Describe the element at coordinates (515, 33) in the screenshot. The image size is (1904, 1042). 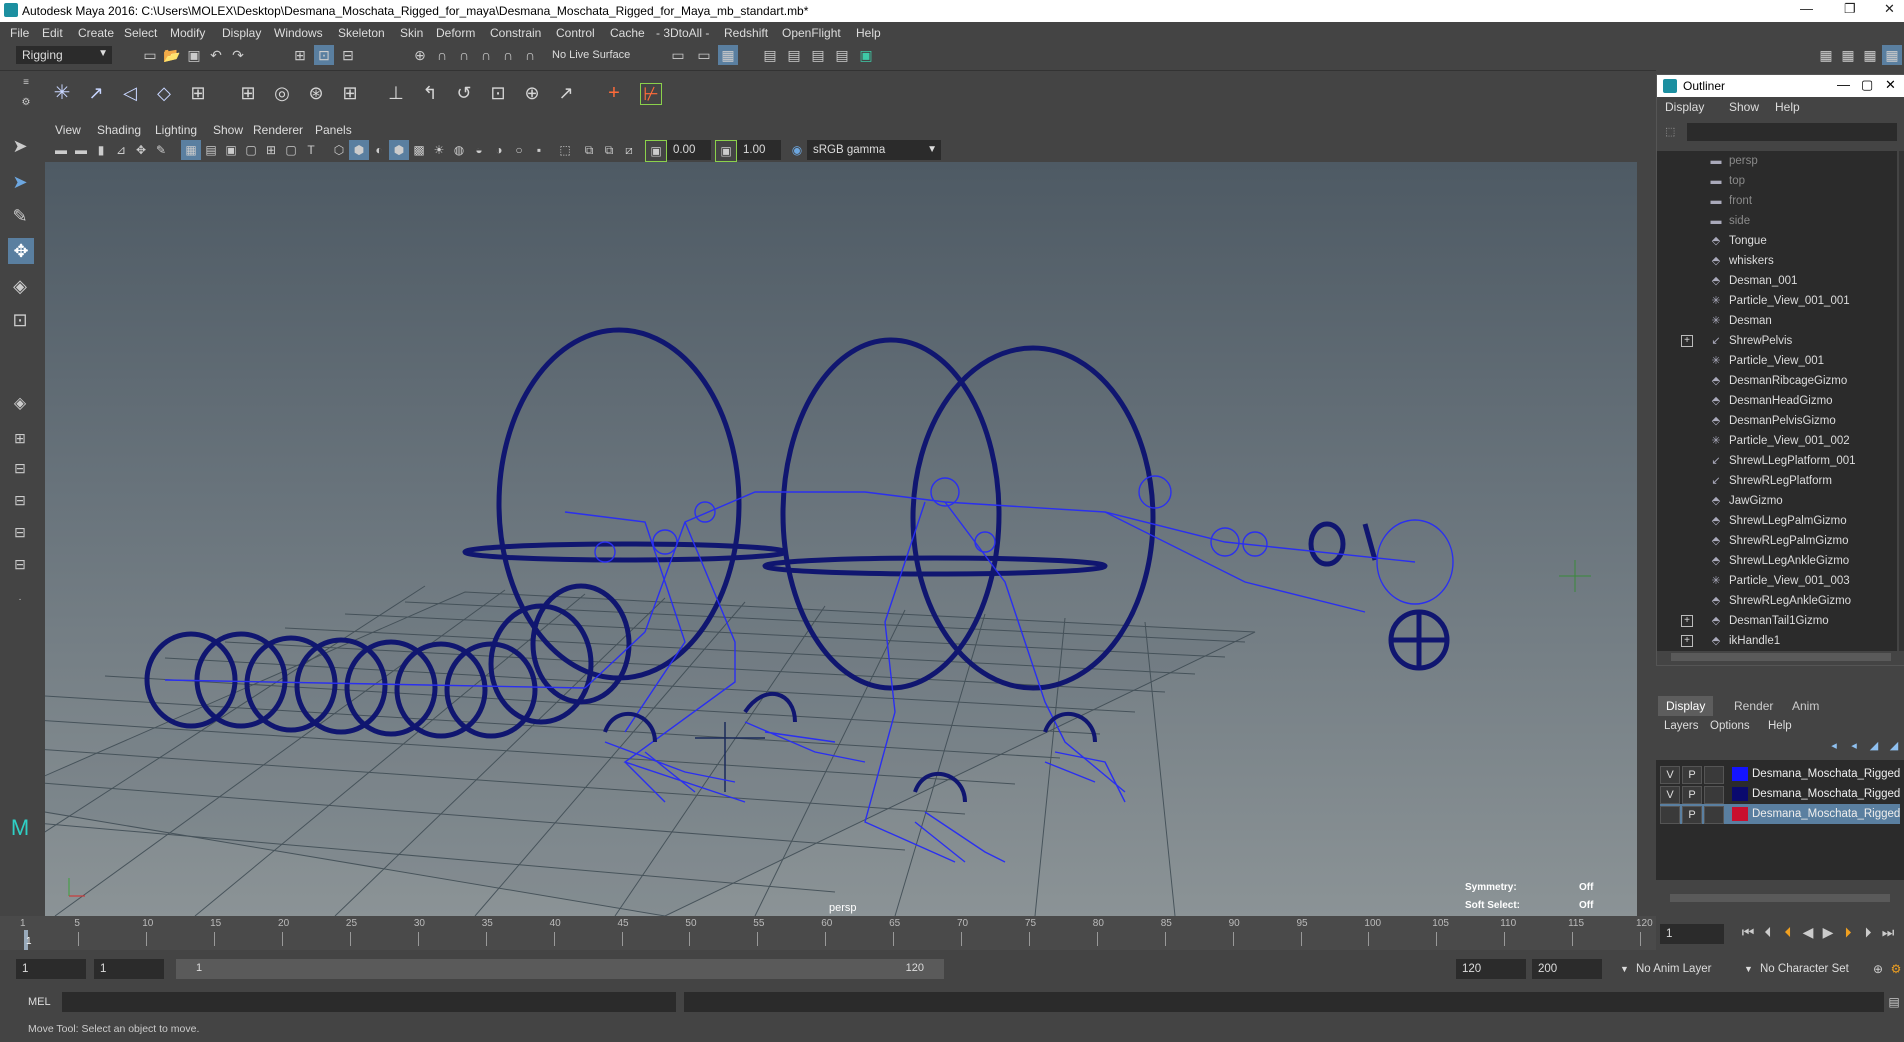
I see `menu-constrain: Constrain` at that location.